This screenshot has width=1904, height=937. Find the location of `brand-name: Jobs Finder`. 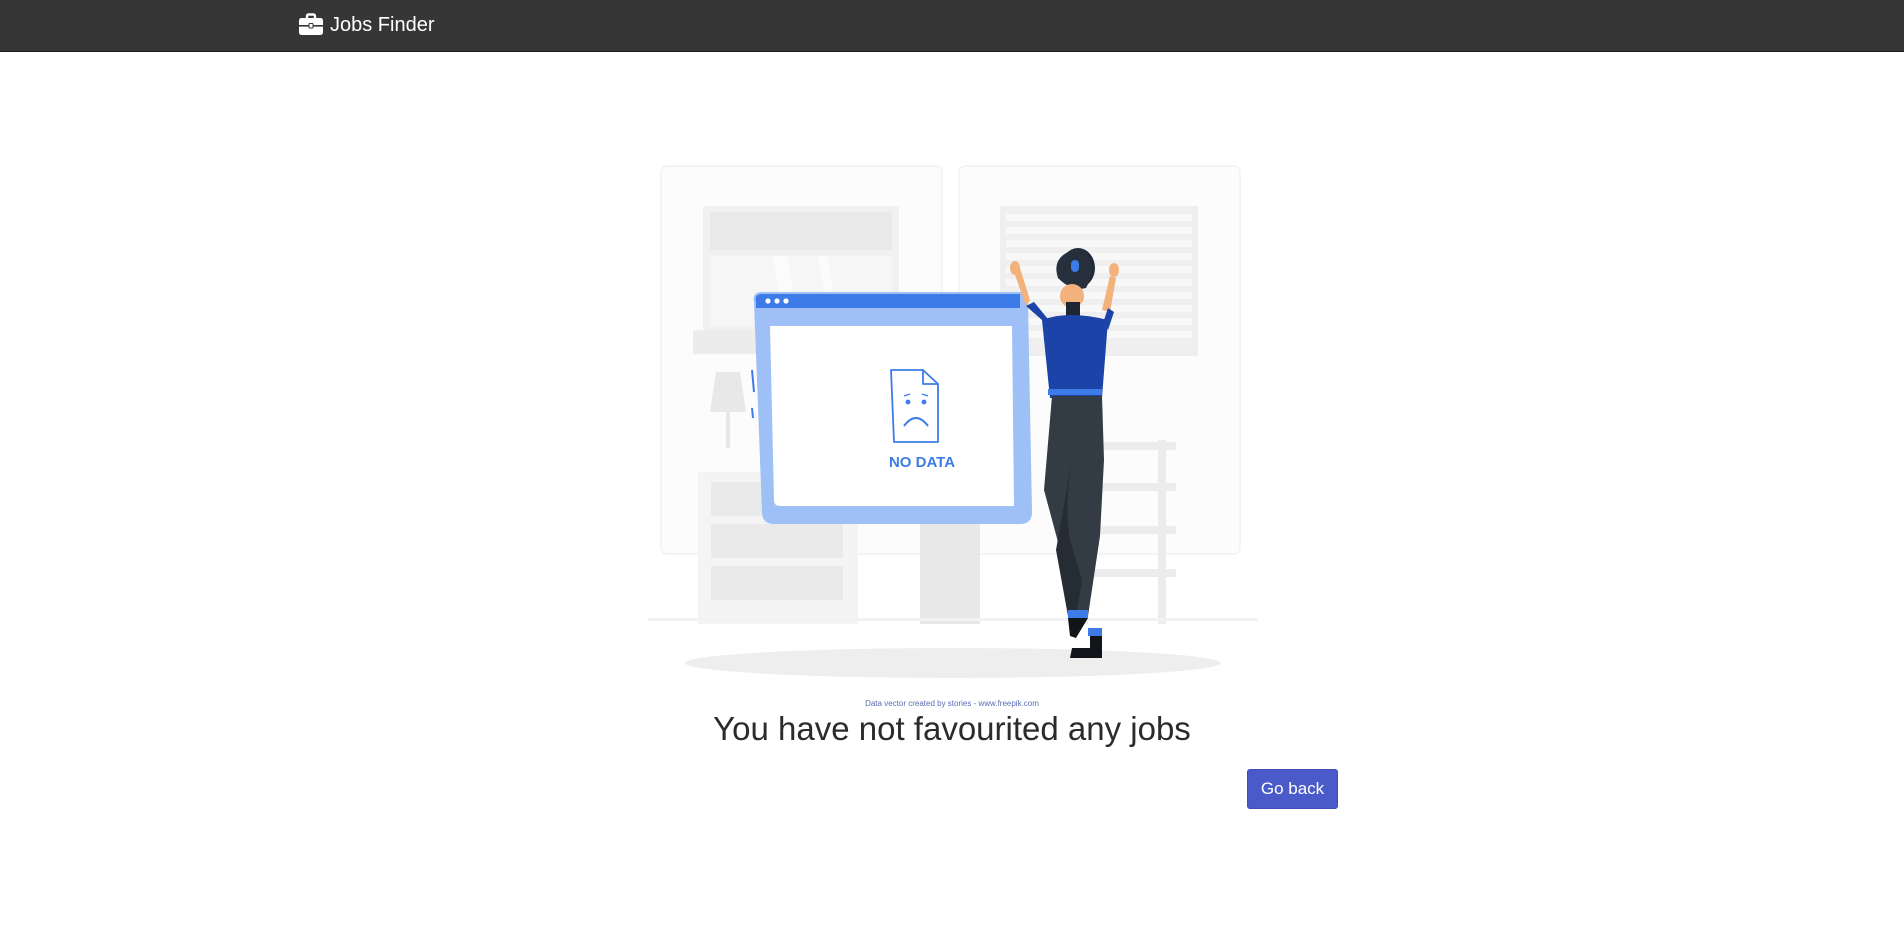

brand-name: Jobs Finder is located at coordinates (382, 25).